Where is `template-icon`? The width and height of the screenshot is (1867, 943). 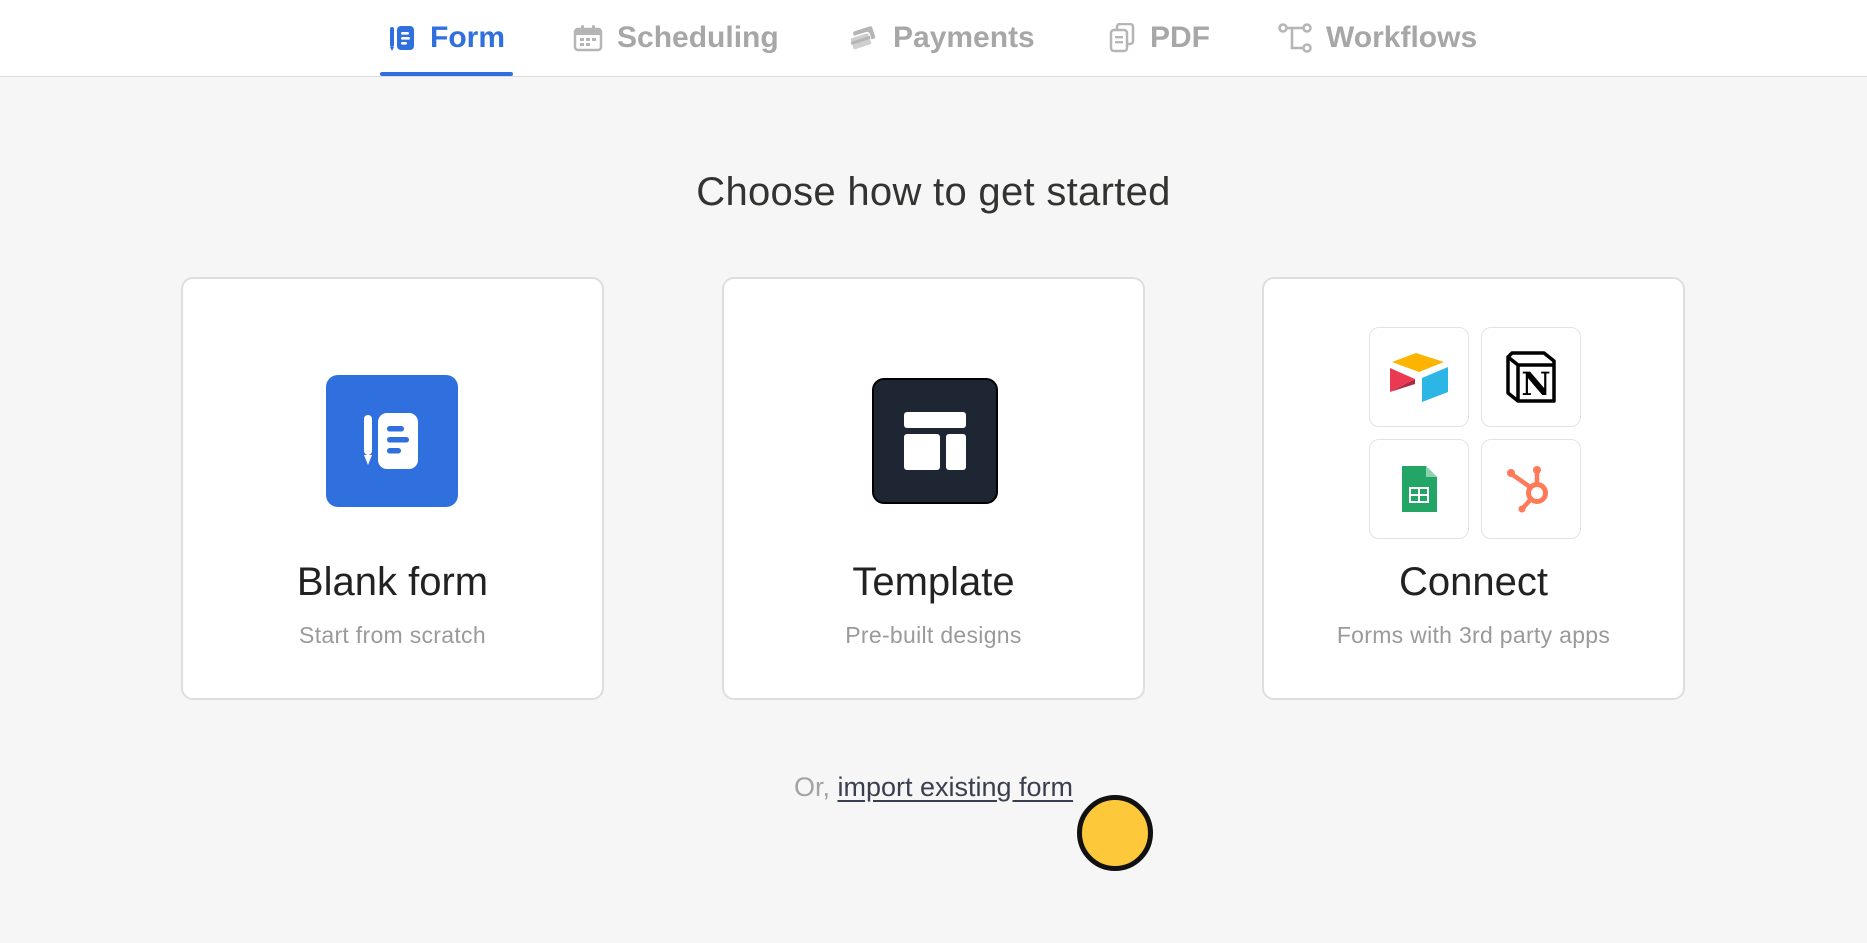 template-icon is located at coordinates (935, 441).